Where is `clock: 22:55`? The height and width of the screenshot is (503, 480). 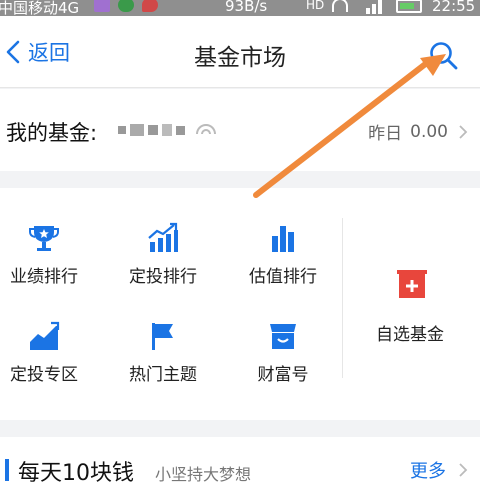 clock: 22:55 is located at coordinates (454, 7).